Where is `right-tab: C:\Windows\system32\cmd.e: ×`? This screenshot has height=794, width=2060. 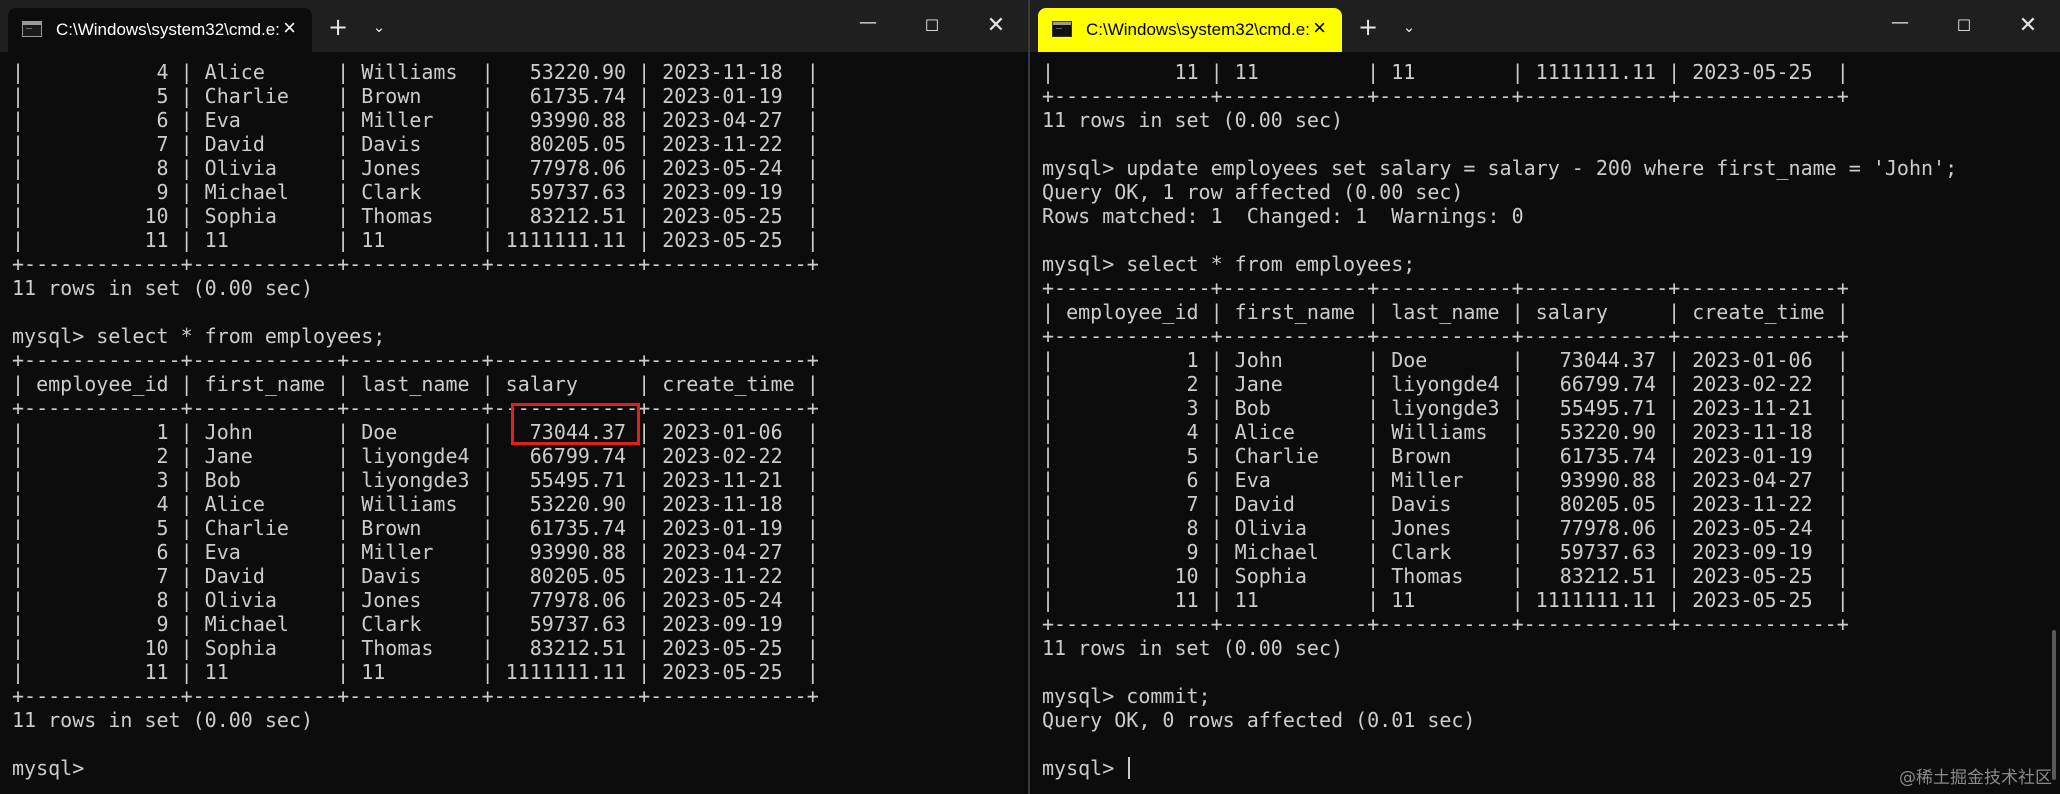
right-tab: C:\Windows\system32\cmd.e: × is located at coordinates (1190, 30).